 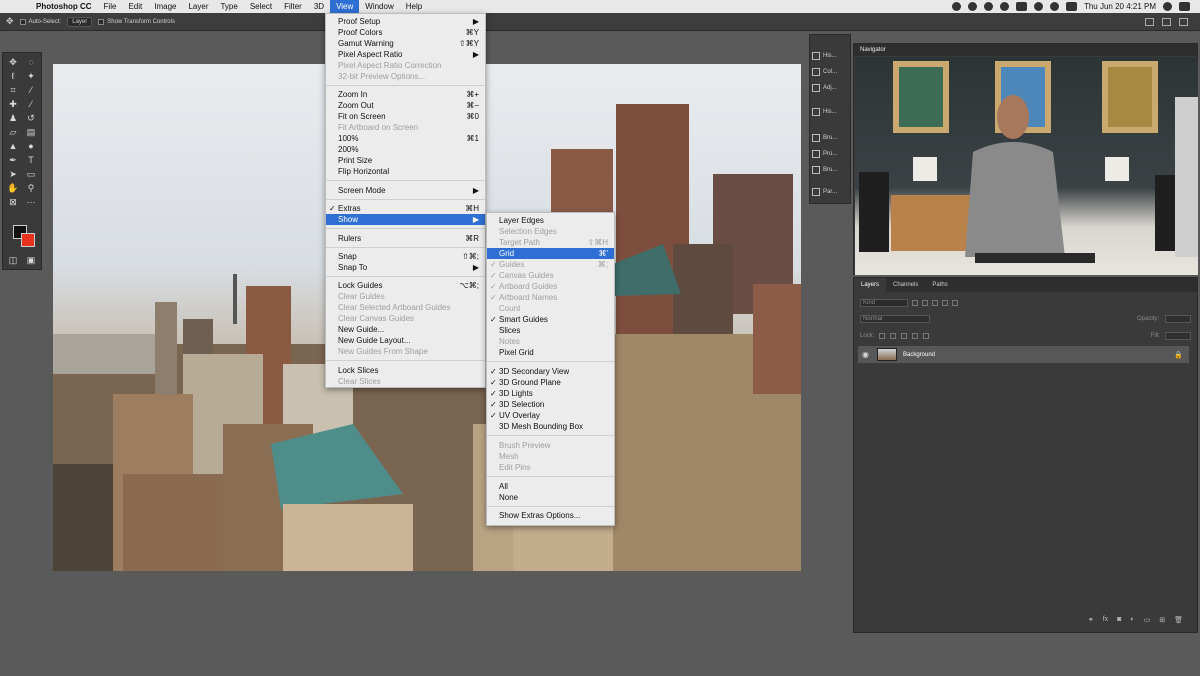 I want to click on eyedropper-icon: ⁄, so click(x=31, y=90).